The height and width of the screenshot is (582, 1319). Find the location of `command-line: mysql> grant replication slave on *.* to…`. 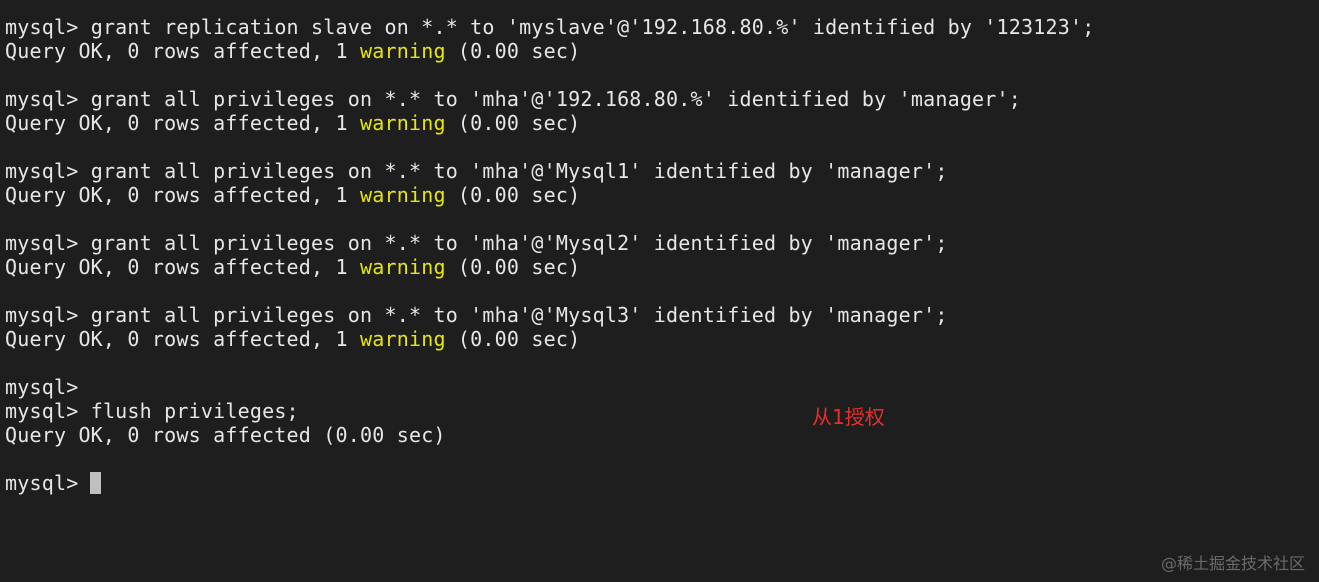

command-line: mysql> grant replication slave on *.* to… is located at coordinates (549, 27).